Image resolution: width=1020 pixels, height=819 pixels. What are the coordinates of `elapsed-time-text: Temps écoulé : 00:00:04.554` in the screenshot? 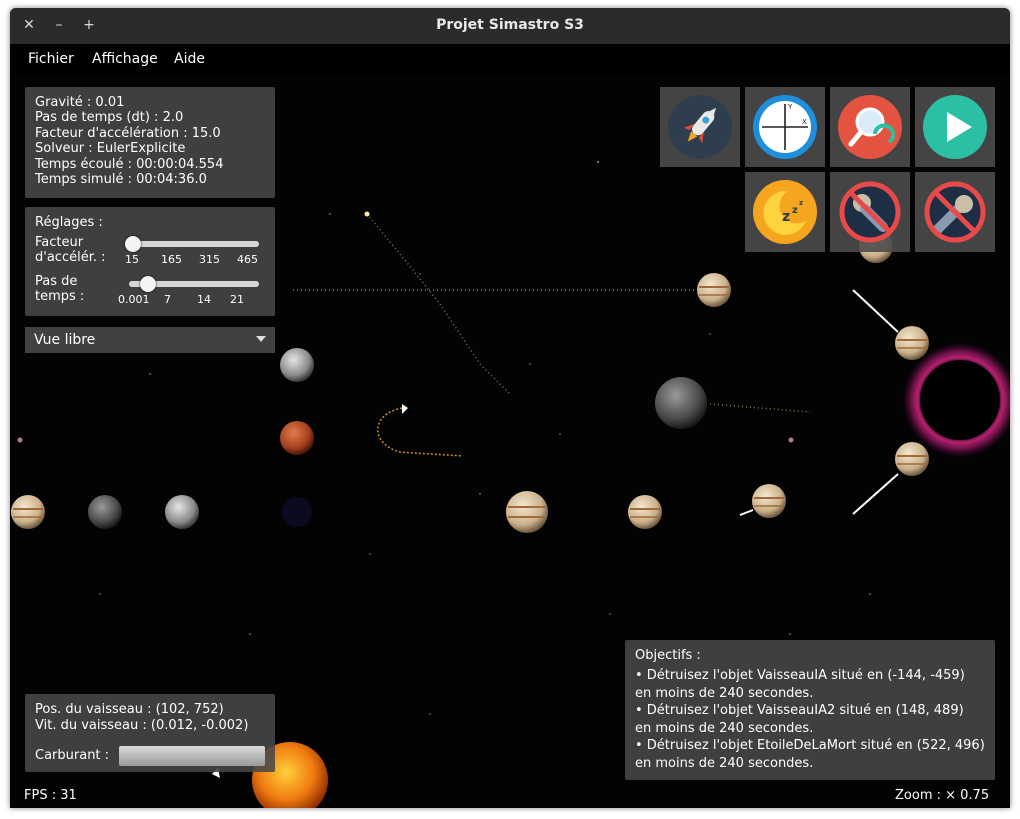 It's located at (129, 164).